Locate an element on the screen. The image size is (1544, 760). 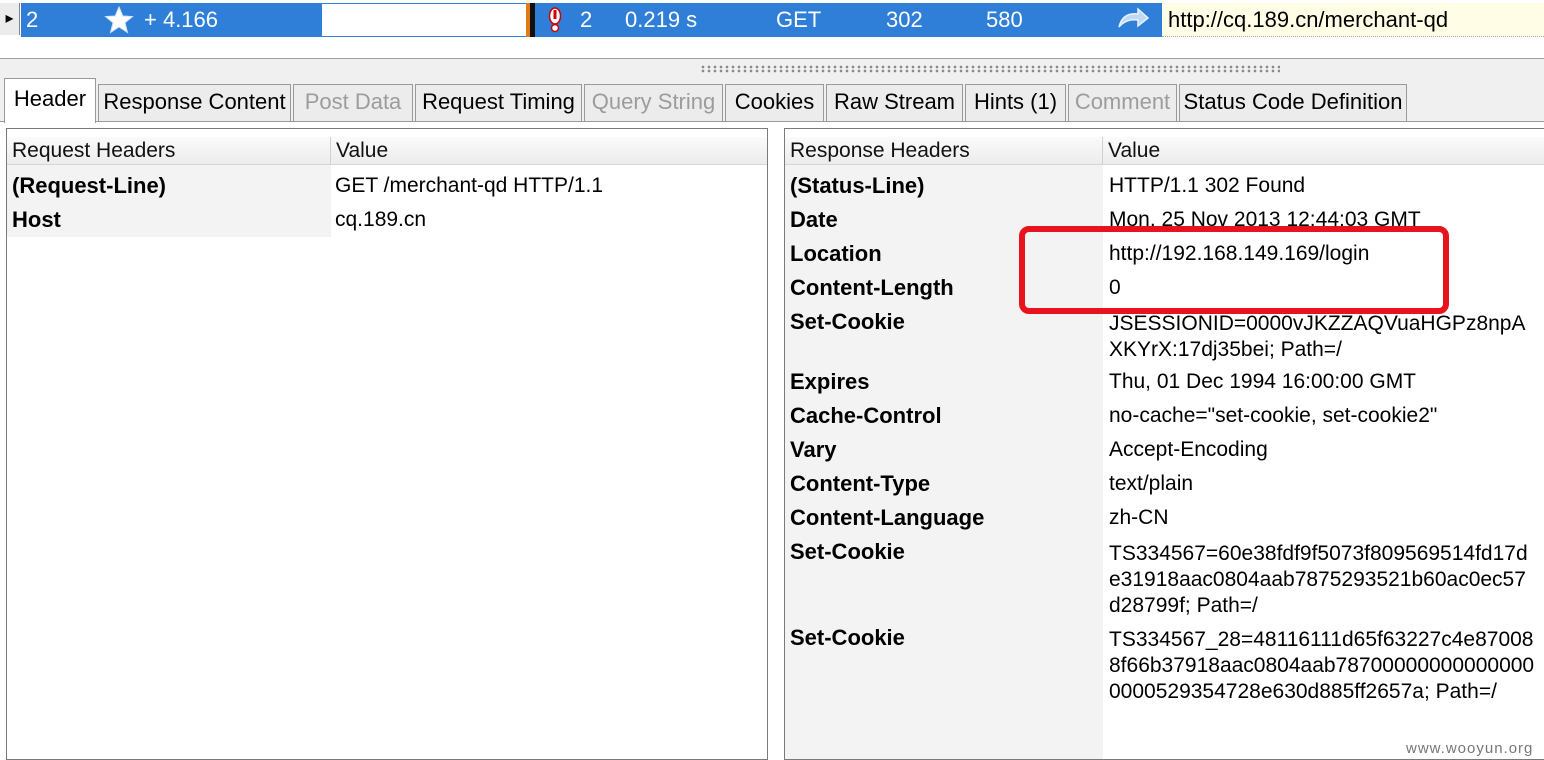
tab-response-content: Response Content is located at coordinates (194, 102).